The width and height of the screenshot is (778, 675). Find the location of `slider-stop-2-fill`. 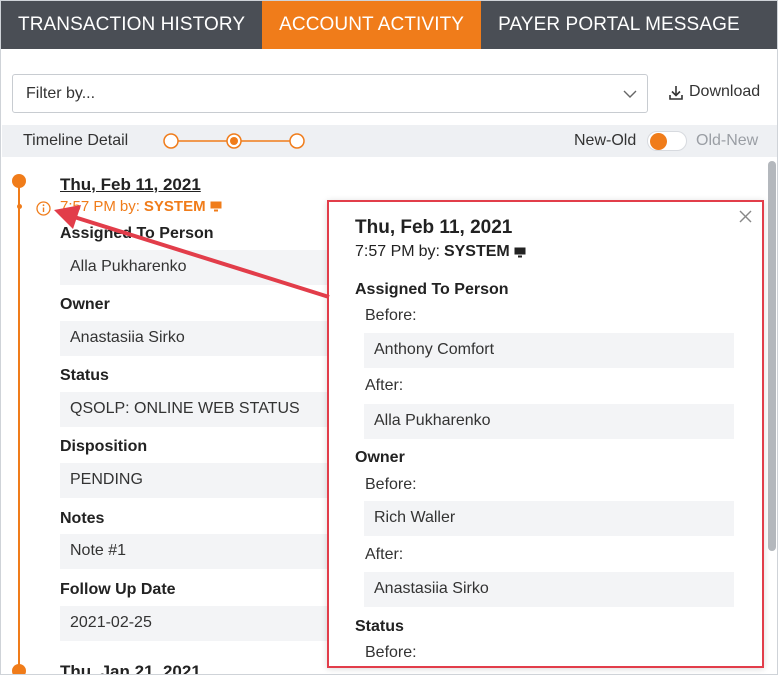

slider-stop-2-fill is located at coordinates (234, 141).